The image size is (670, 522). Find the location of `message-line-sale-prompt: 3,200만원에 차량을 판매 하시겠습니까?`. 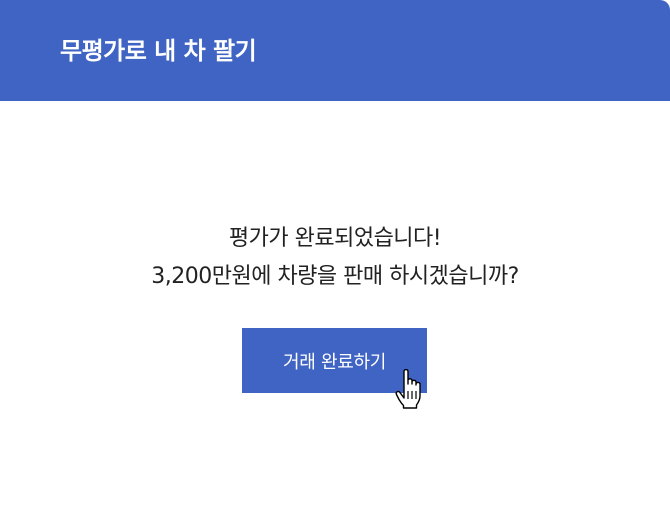

message-line-sale-prompt: 3,200만원에 차량을 판매 하시겠습니까? is located at coordinates (335, 276).